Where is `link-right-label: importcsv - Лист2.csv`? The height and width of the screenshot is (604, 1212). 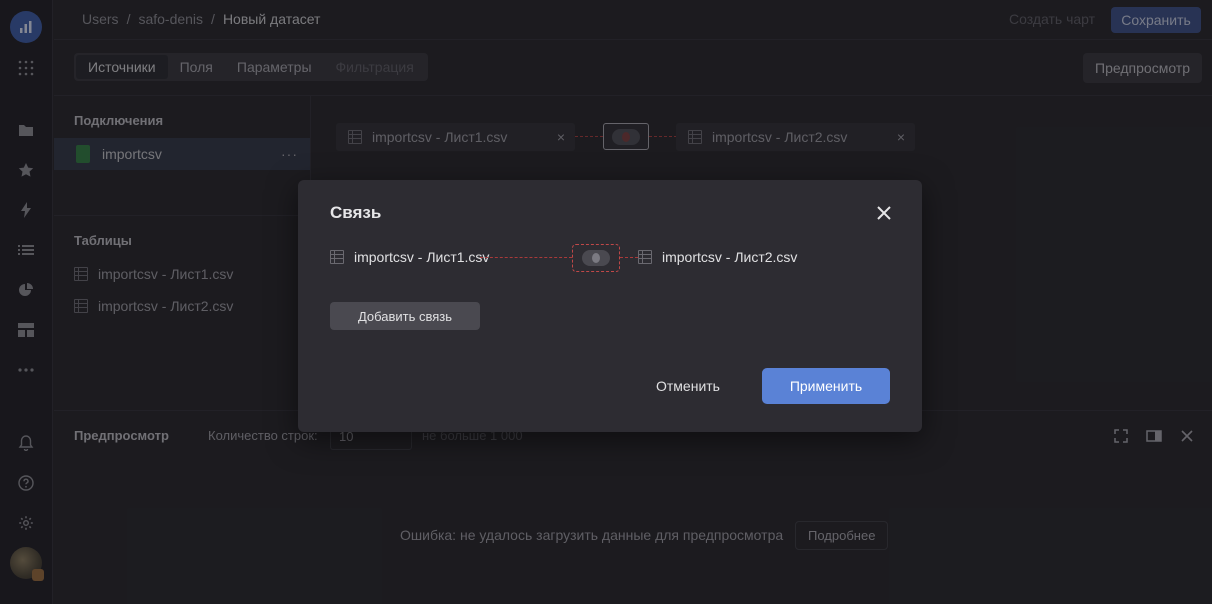 link-right-label: importcsv - Лист2.csv is located at coordinates (730, 257).